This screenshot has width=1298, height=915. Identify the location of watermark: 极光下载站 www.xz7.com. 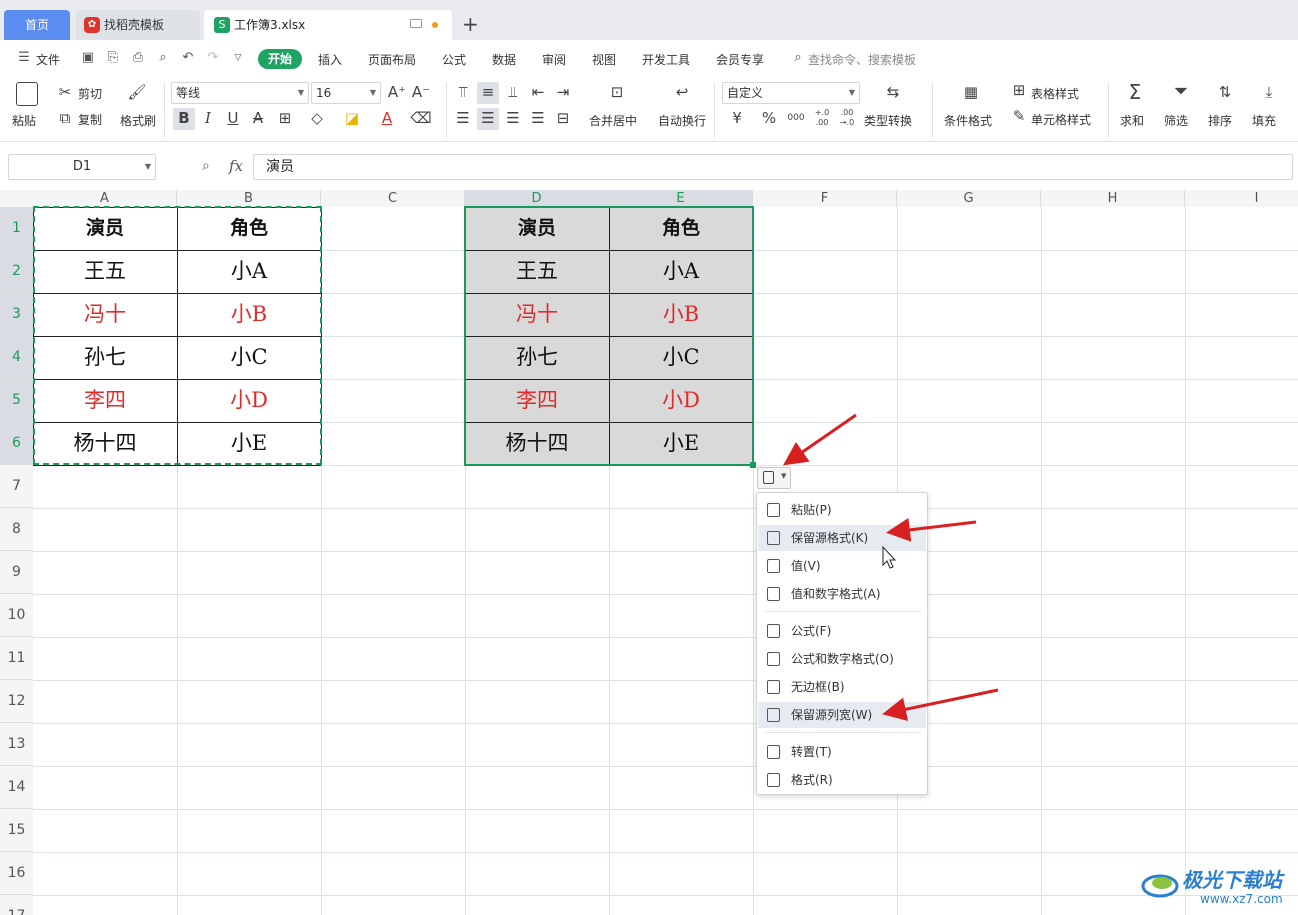
(1217, 885).